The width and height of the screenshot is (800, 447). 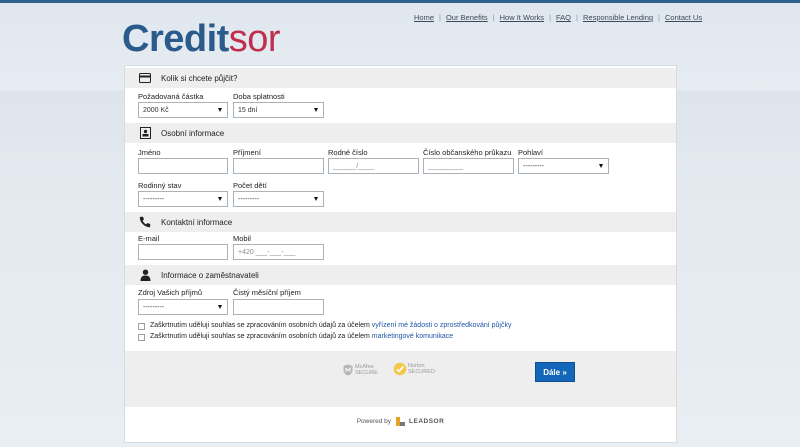 I want to click on nav-contact-us: Contact Us, so click(x=683, y=17).